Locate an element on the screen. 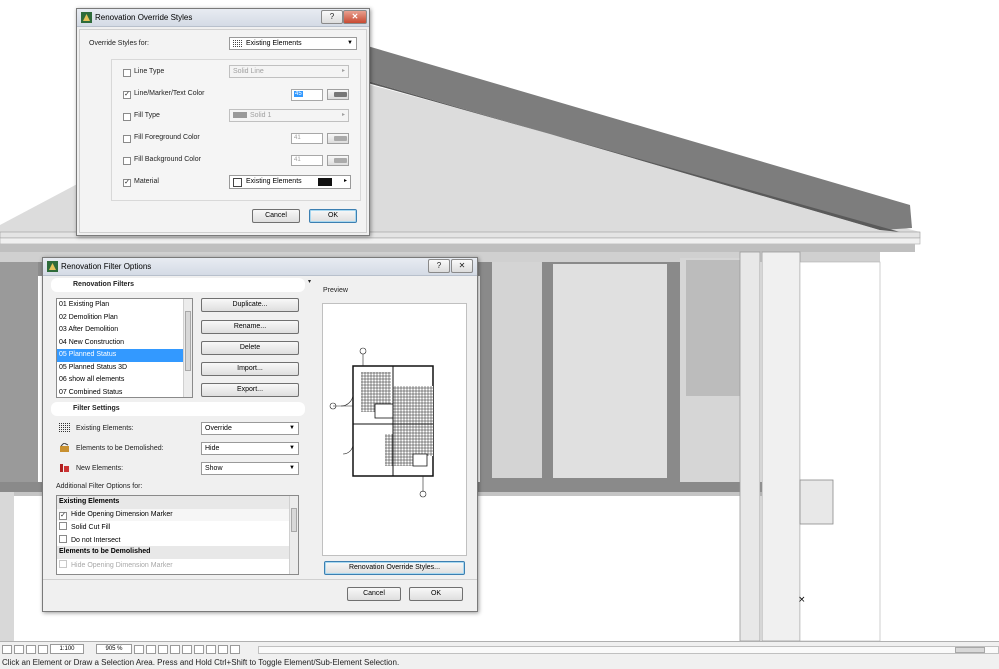 The height and width of the screenshot is (669, 999). fill-foreground-checkbox is located at coordinates (127, 139).